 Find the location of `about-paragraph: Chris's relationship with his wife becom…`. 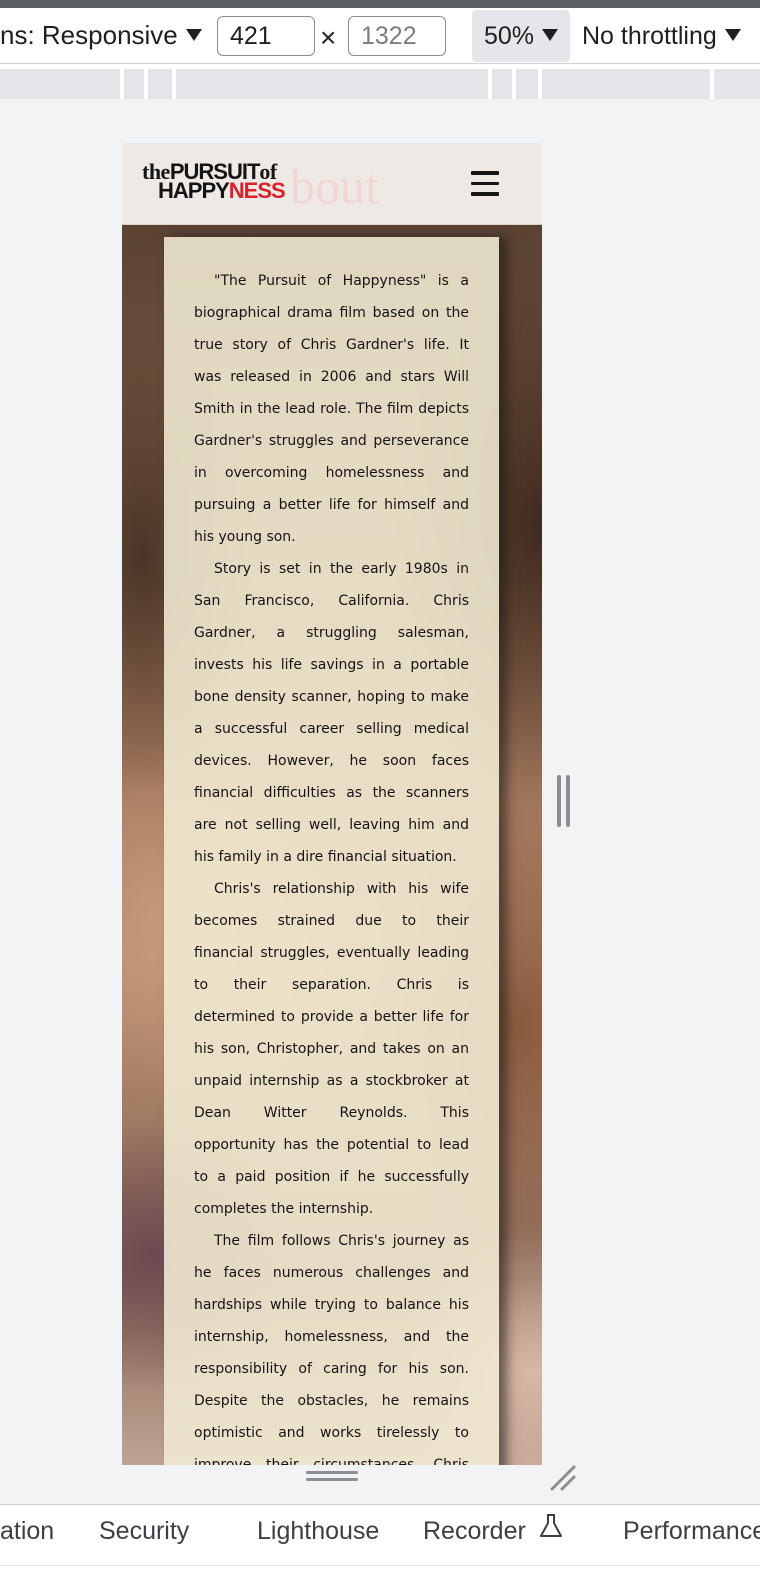

about-paragraph: Chris's relationship with his wife becom… is located at coordinates (331, 1049).